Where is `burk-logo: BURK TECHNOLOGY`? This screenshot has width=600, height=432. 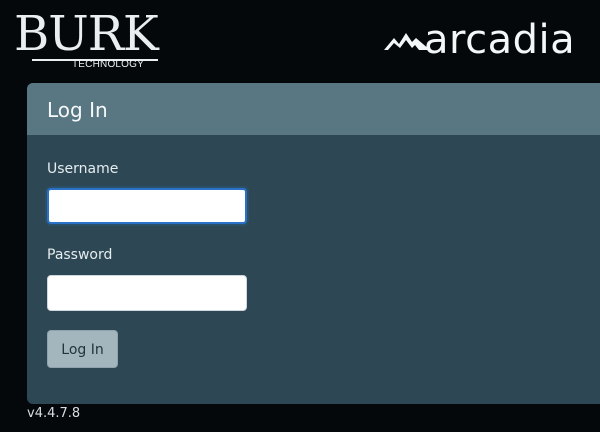 burk-logo: BURK TECHNOLOGY is located at coordinates (94, 40).